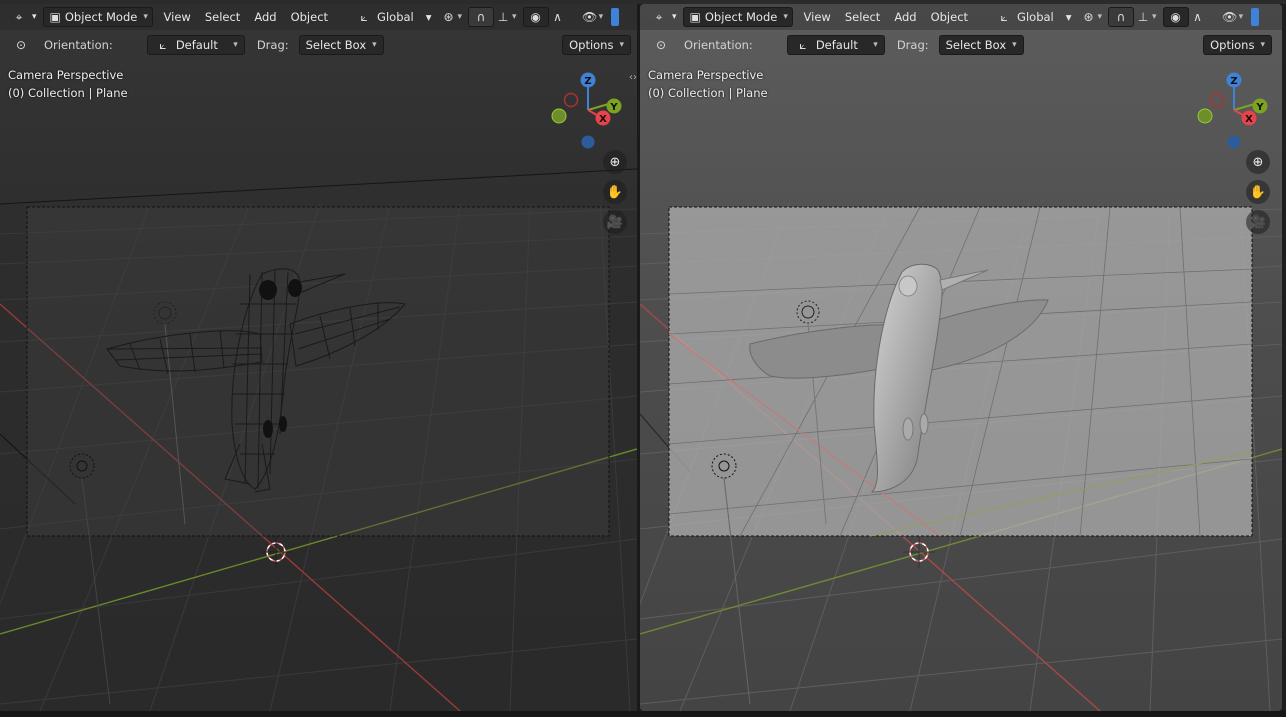 The image size is (1286, 717). What do you see at coordinates (643, 714) in the screenshot?
I see `bottom-border` at bounding box center [643, 714].